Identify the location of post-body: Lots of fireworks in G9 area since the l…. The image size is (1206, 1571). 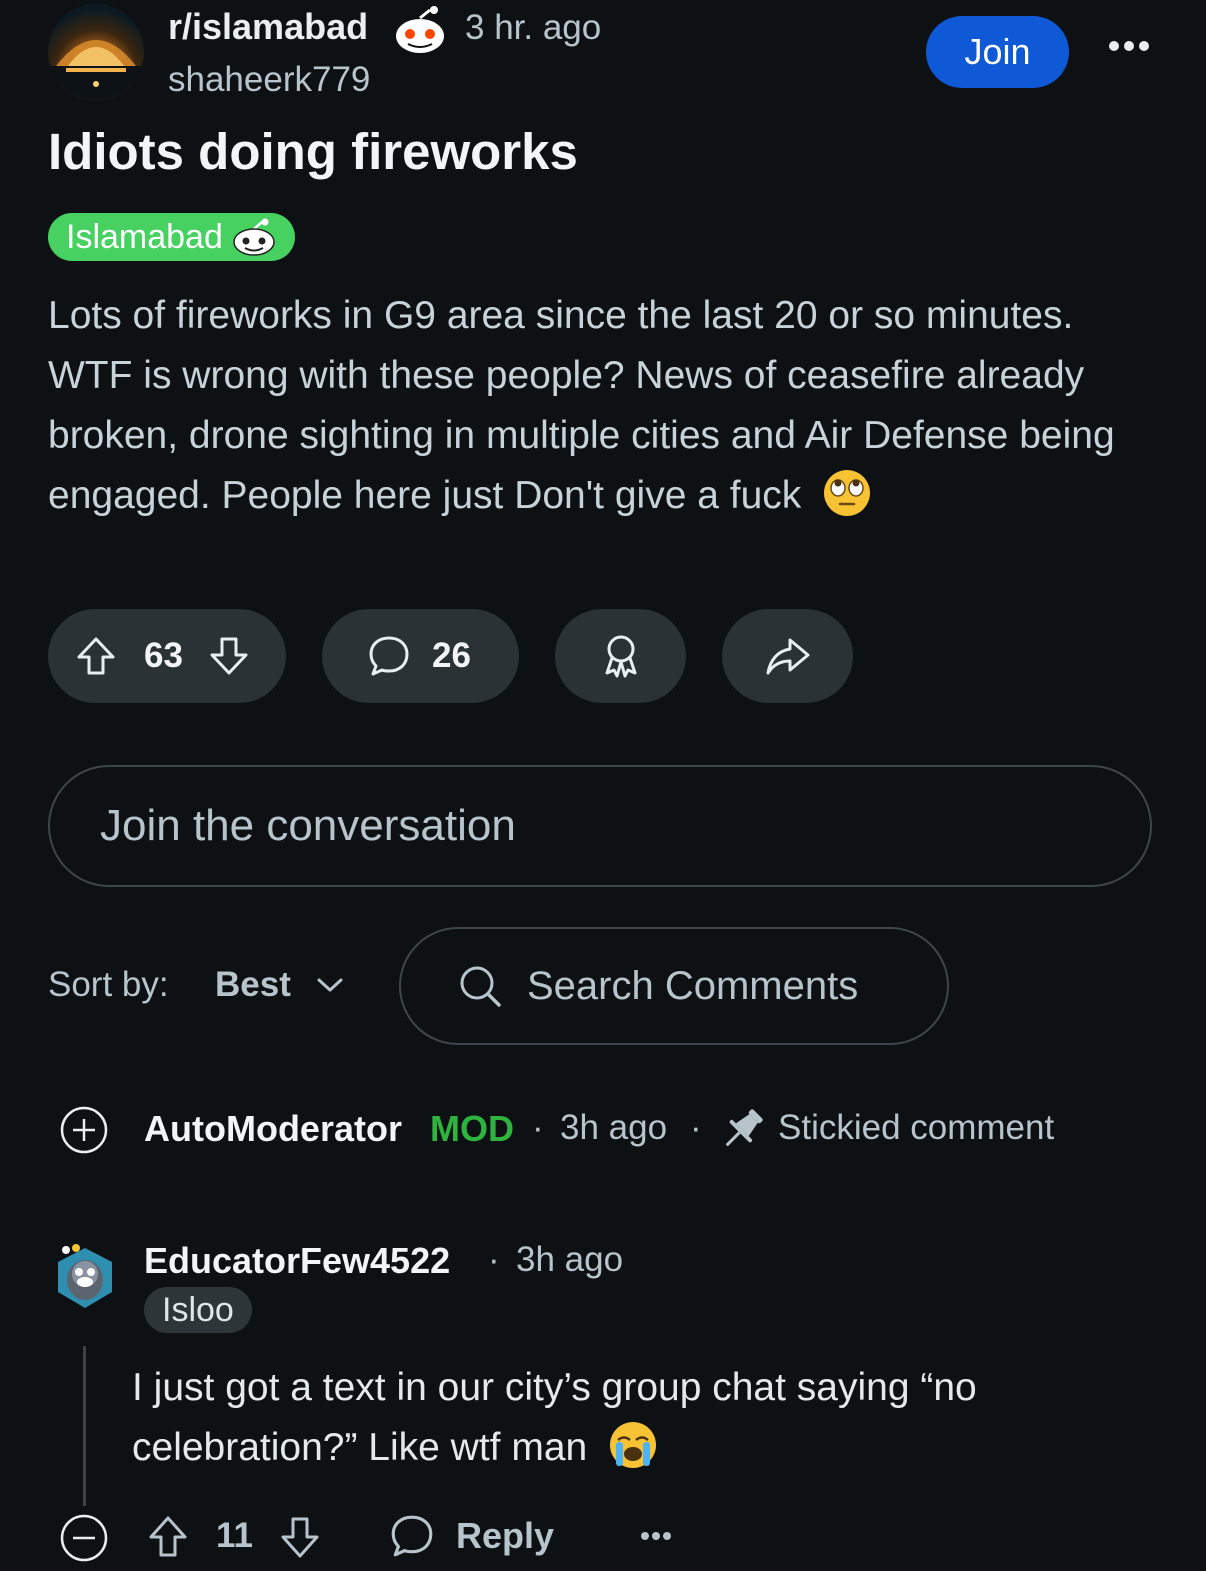
(608, 406).